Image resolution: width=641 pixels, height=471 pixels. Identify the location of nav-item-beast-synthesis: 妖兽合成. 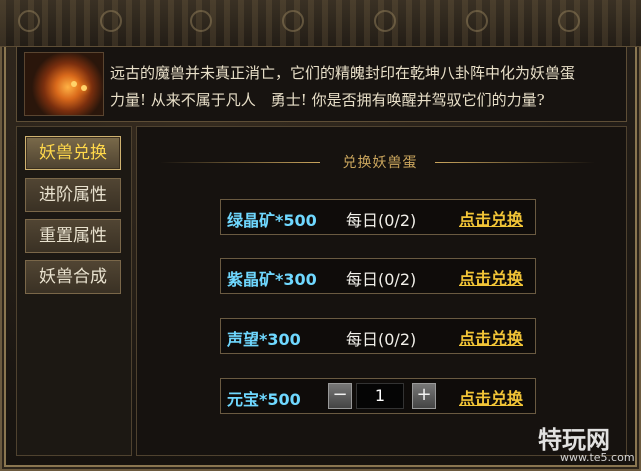
(73, 277).